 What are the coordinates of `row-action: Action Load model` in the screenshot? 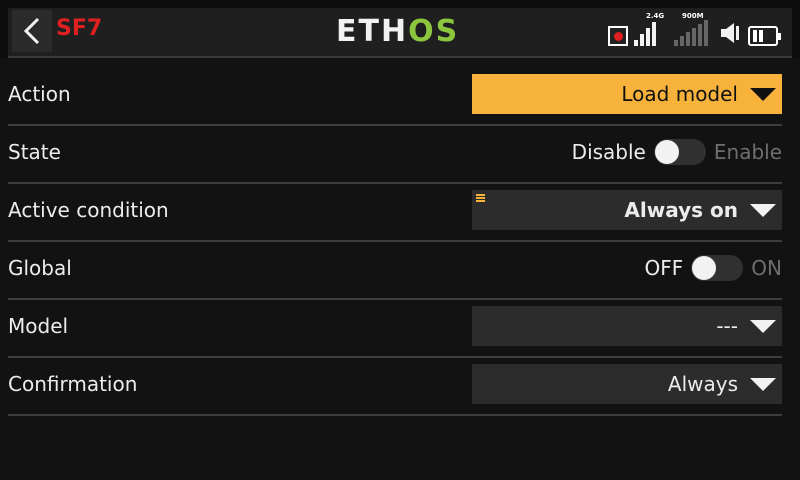 It's located at (395, 96).